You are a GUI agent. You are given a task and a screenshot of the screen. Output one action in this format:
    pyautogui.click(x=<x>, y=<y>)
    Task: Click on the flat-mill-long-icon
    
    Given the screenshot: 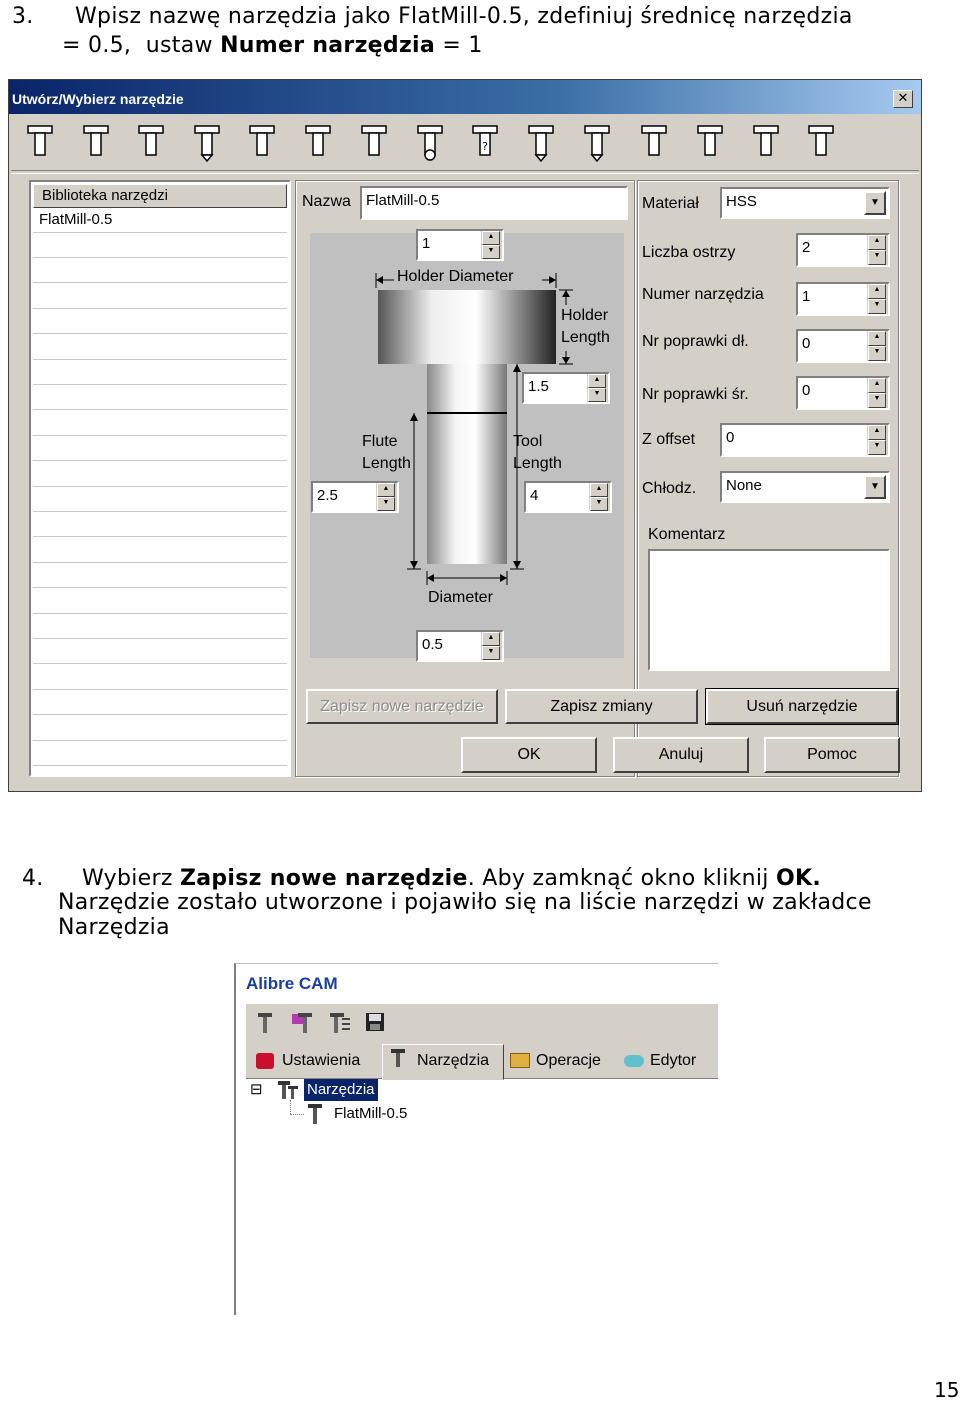 What is the action you would take?
    pyautogui.click(x=96, y=142)
    